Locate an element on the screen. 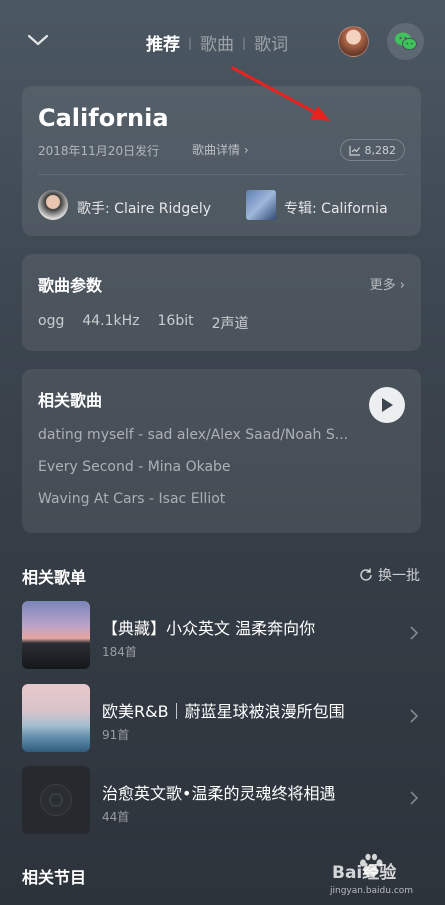 The height and width of the screenshot is (905, 445). playlist-count: 91首 is located at coordinates (116, 735).